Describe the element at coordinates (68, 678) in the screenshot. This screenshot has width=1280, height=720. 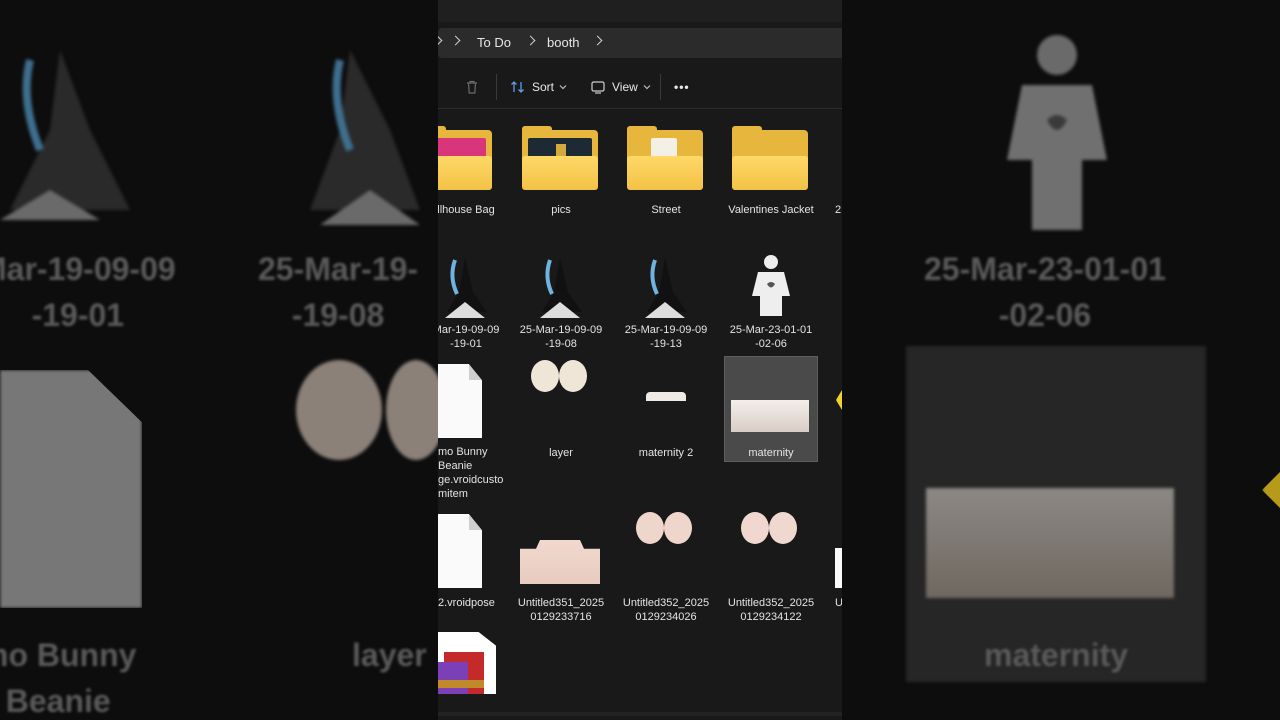
I see `blurred-label: mo Bunny Beanie` at that location.